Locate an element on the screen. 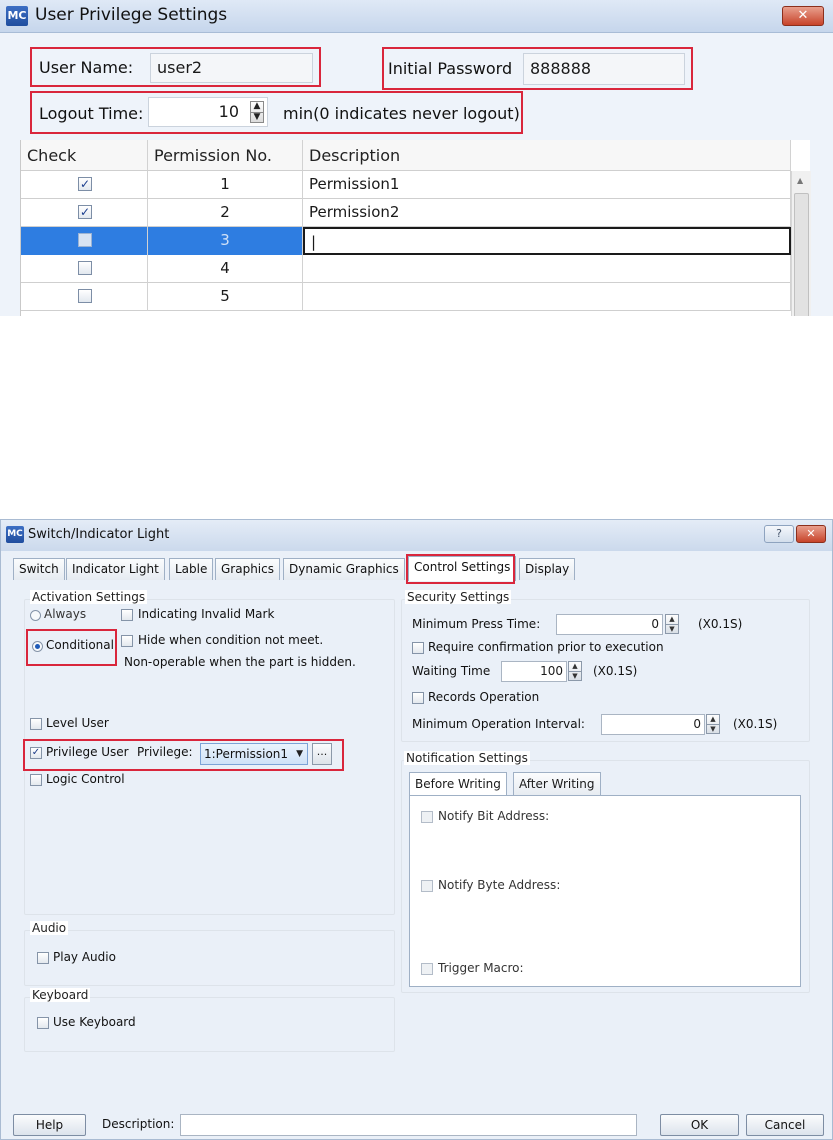 The width and height of the screenshot is (833, 1140). level-user-checkbox is located at coordinates (36, 724).